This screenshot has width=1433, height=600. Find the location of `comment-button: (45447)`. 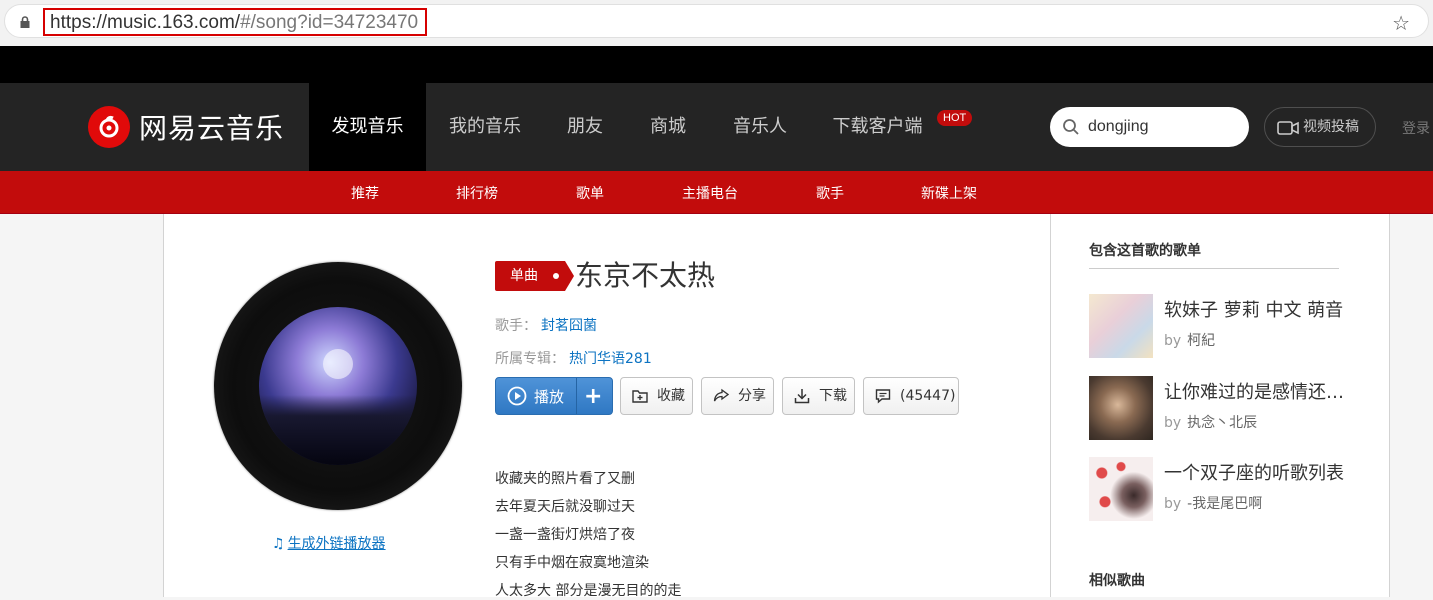

comment-button: (45447) is located at coordinates (911, 396).